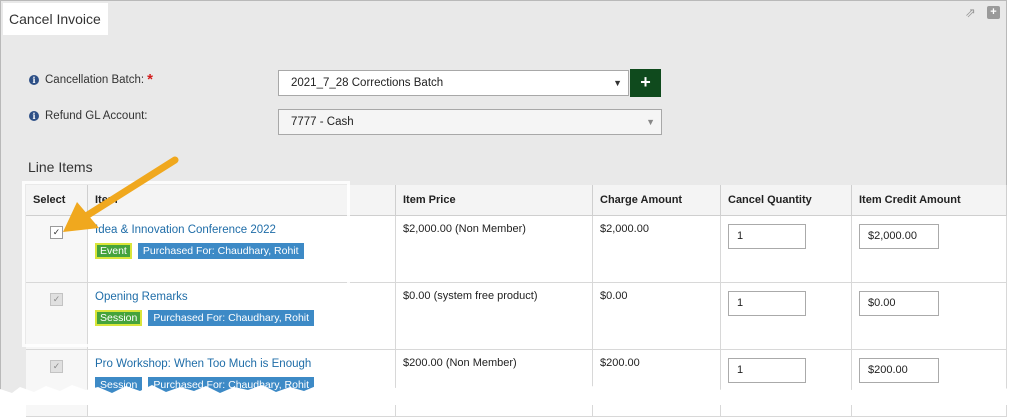 Image resolution: width=1012 pixels, height=417 pixels. Describe the element at coordinates (656, 249) in the screenshot. I see `charge-amount: $2,000.00` at that location.